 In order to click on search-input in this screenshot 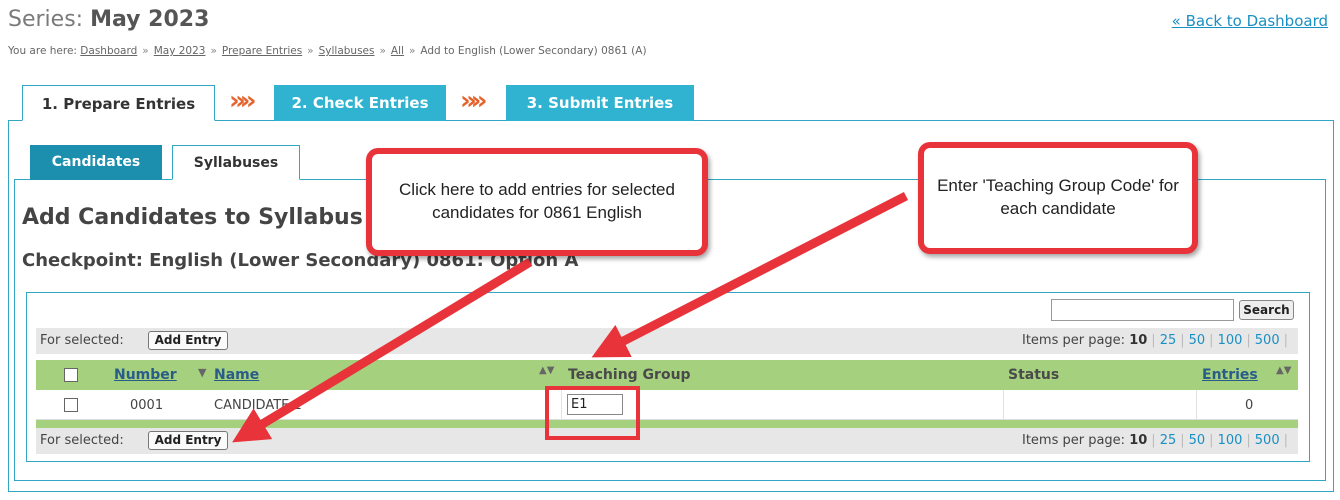, I will do `click(1142, 310)`.